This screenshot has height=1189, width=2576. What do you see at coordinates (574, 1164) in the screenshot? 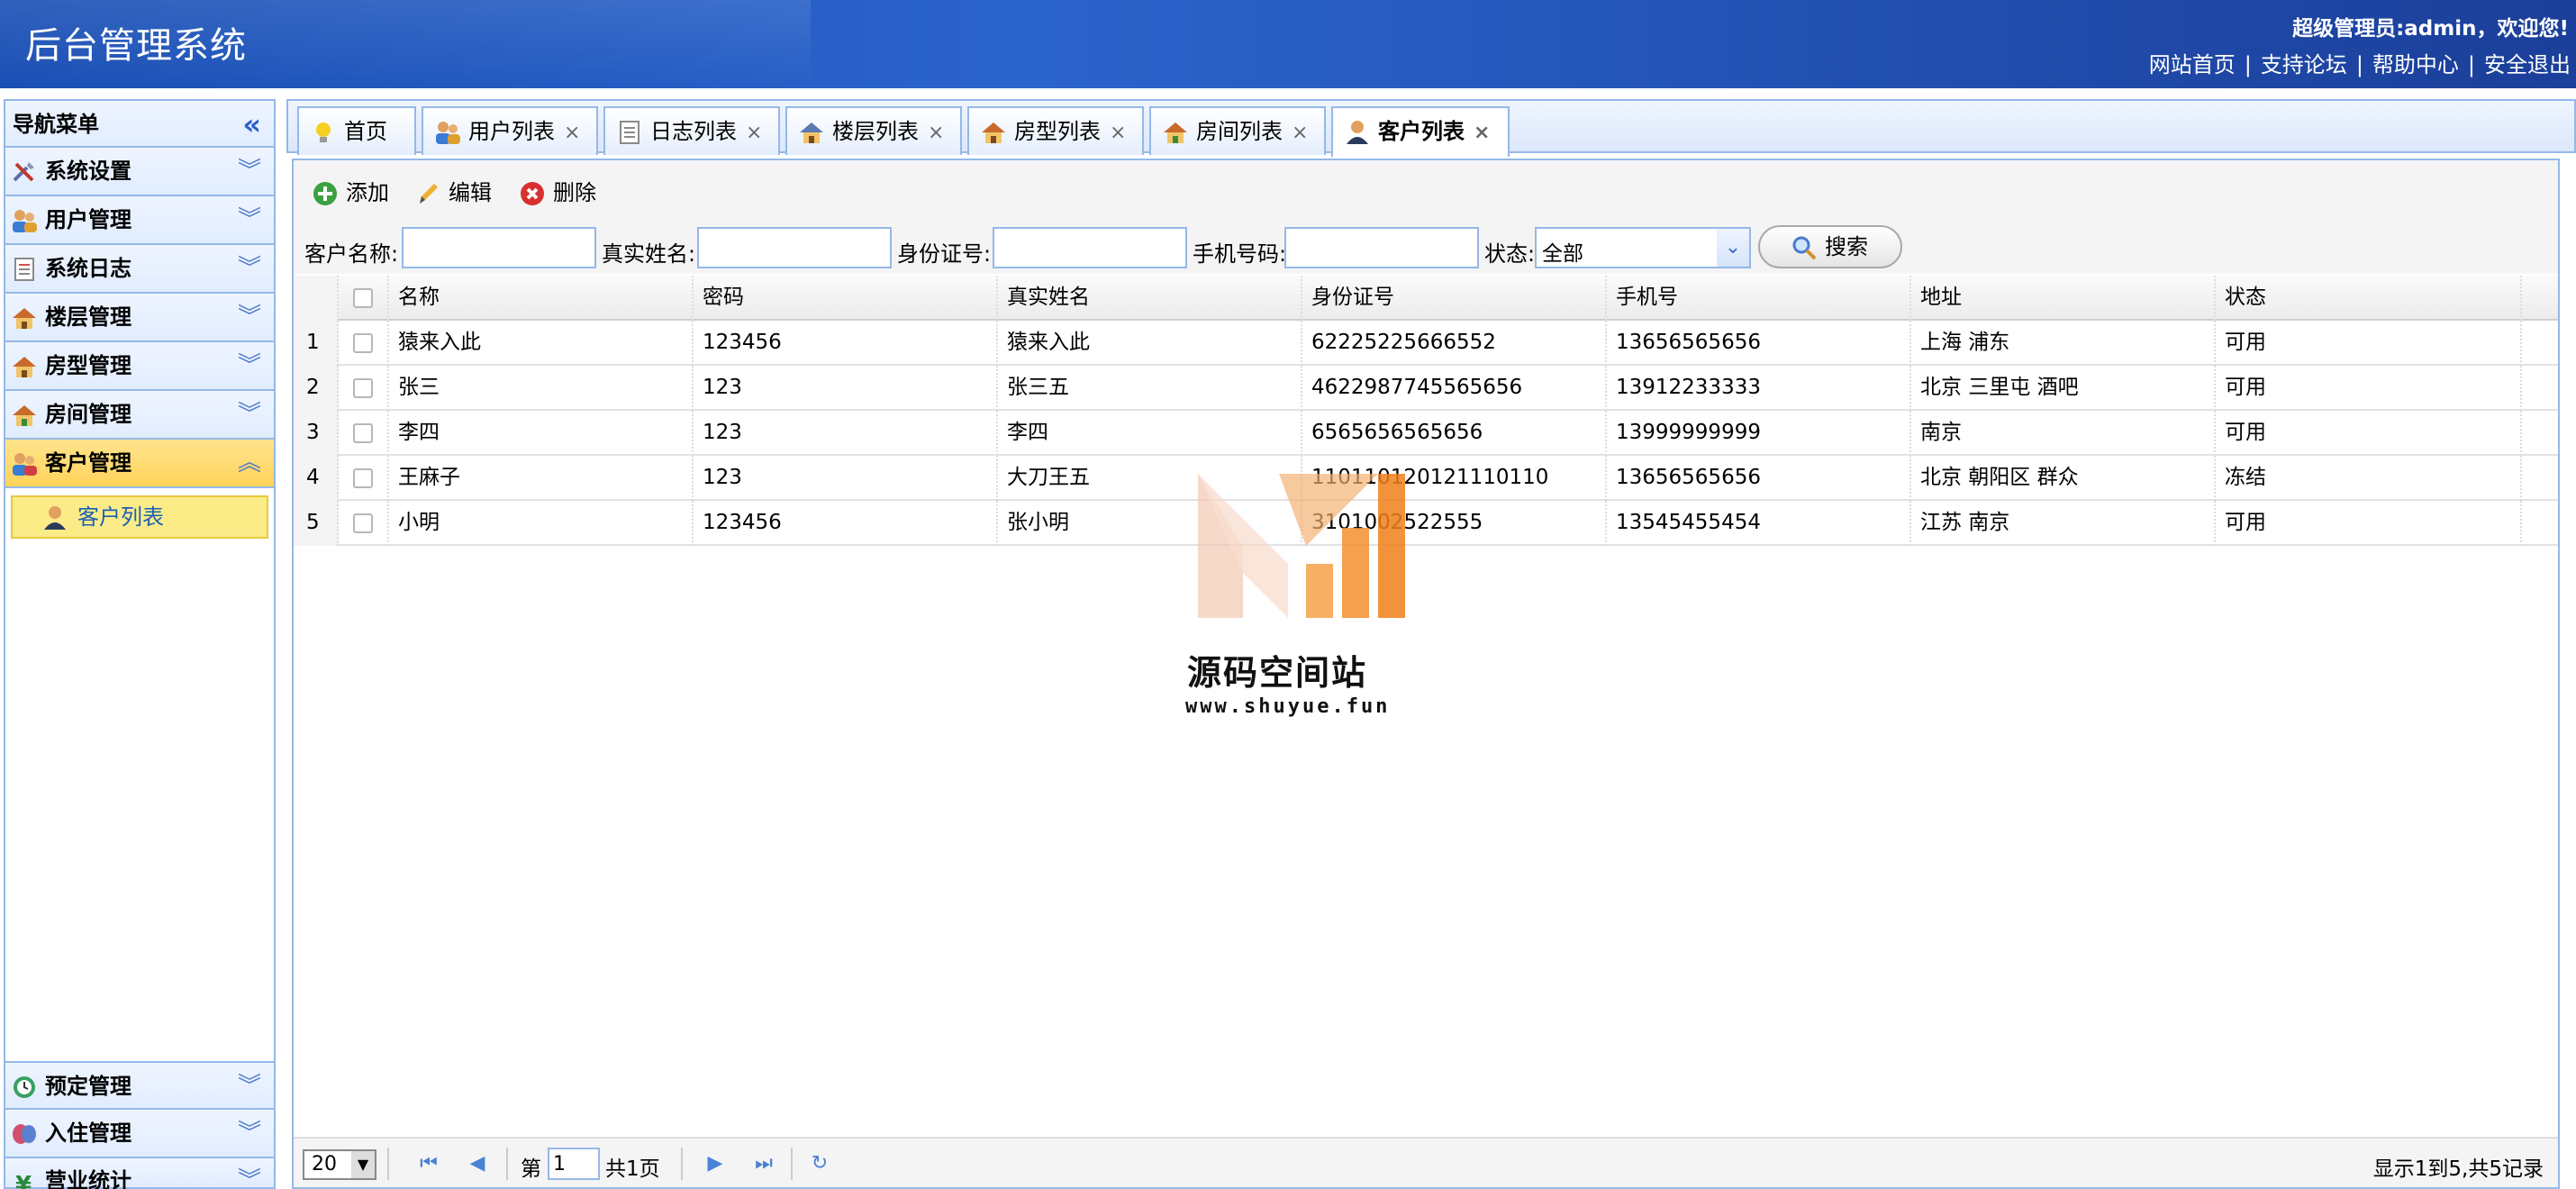
I see `page-number-input` at bounding box center [574, 1164].